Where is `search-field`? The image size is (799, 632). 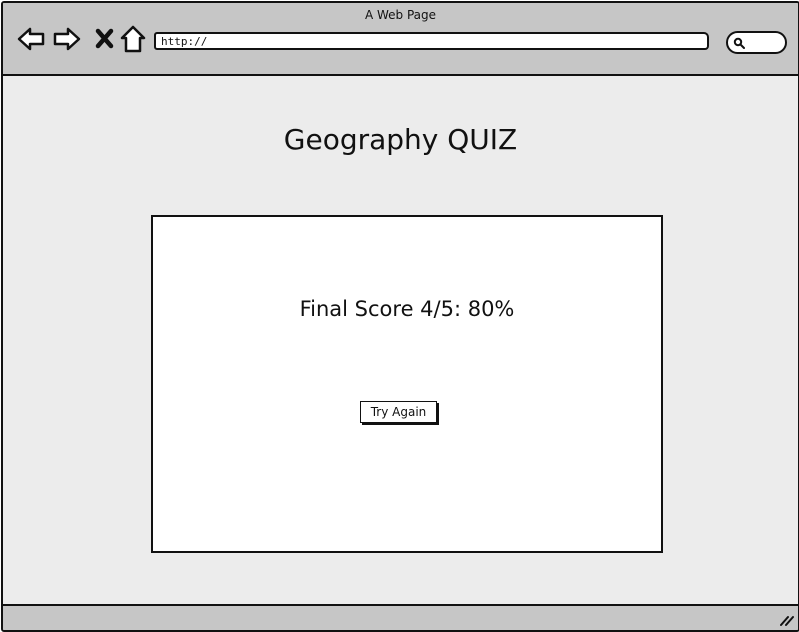
search-field is located at coordinates (756, 42).